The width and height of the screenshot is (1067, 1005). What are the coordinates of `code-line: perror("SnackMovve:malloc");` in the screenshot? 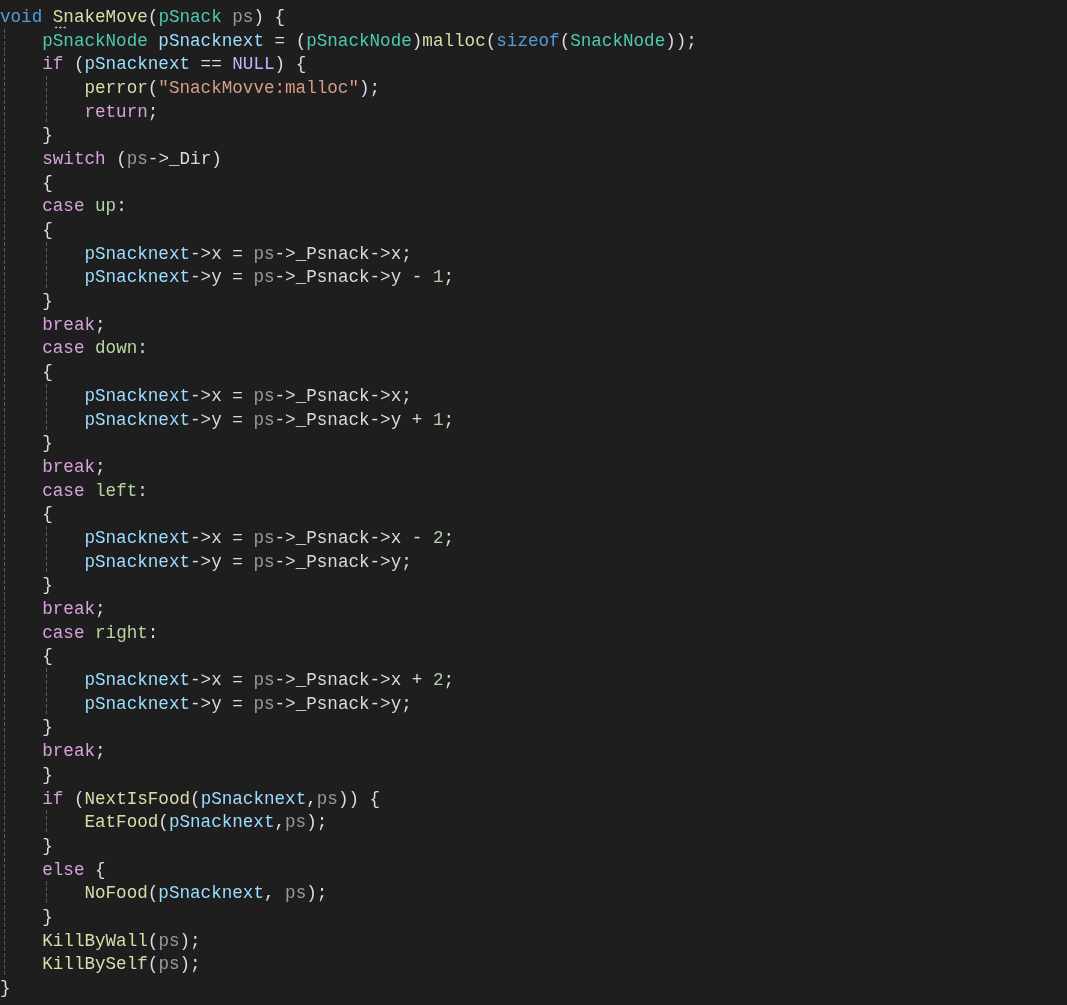 It's located at (232, 87).